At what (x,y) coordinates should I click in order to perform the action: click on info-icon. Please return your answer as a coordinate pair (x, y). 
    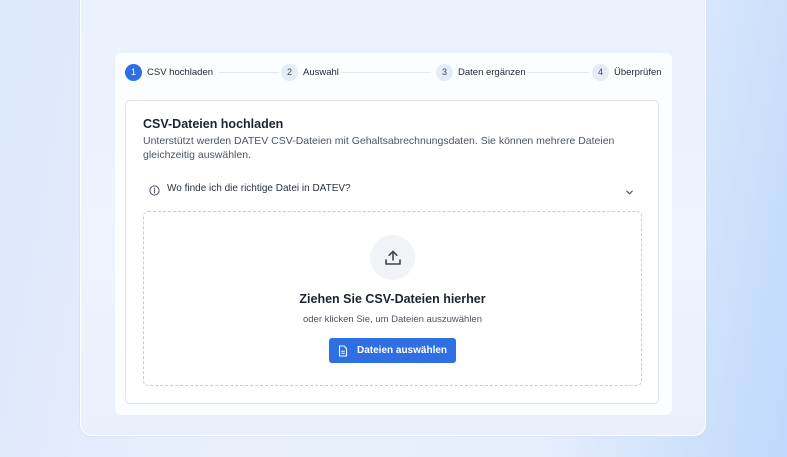
    Looking at the image, I should click on (154, 192).